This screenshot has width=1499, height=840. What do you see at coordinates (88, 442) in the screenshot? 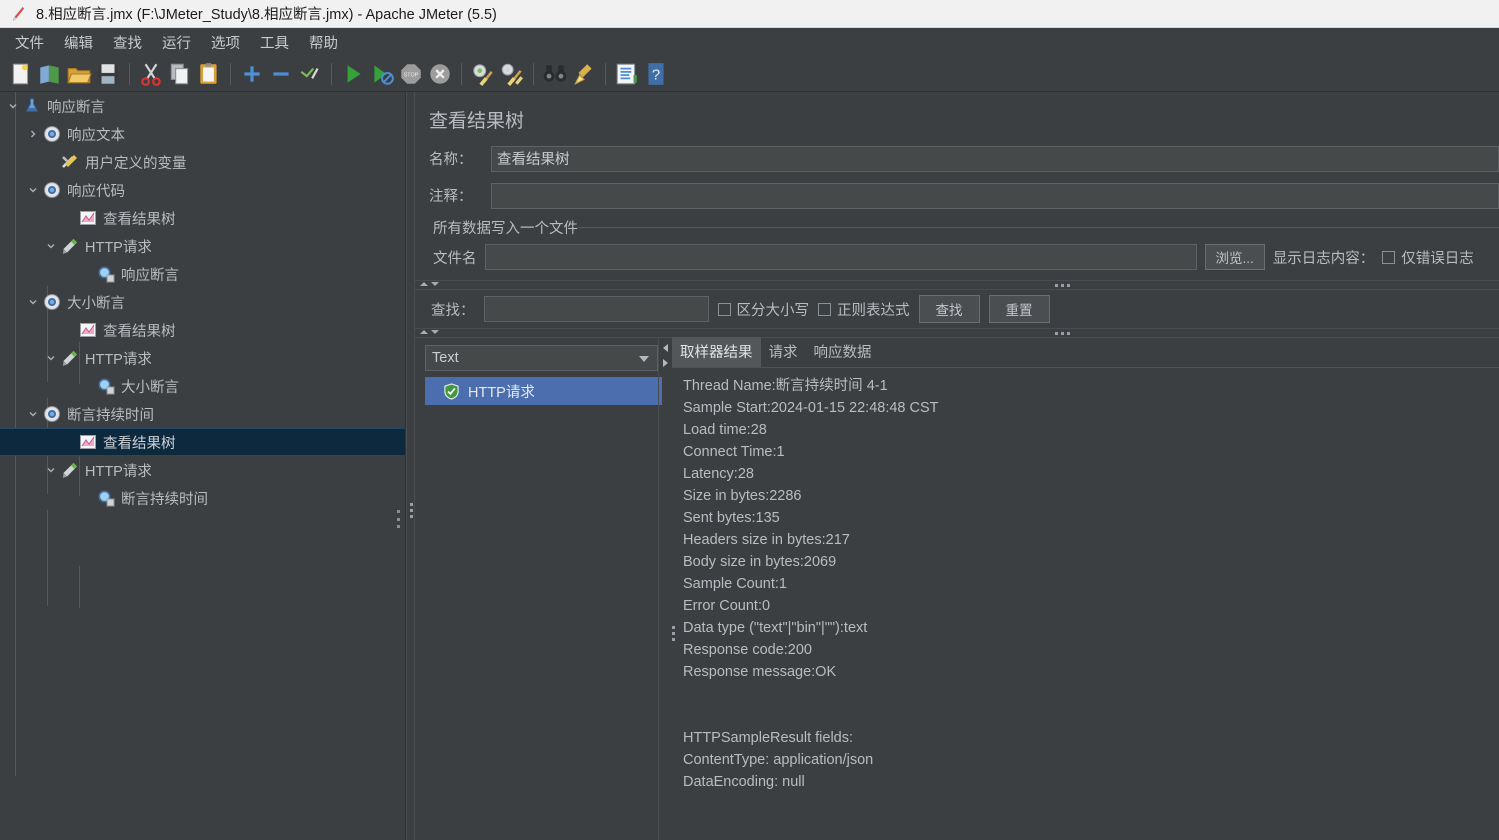
I see `view-results-icon` at bounding box center [88, 442].